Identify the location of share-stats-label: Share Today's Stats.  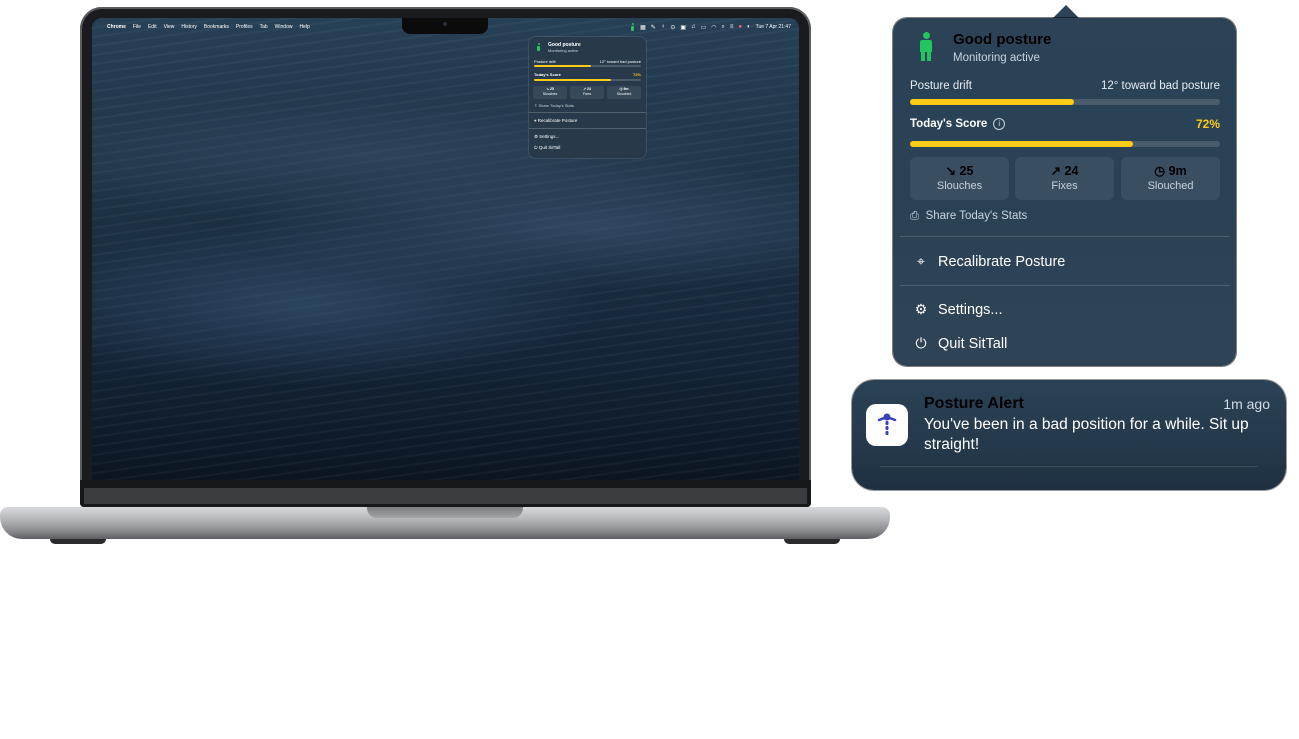
(976, 216).